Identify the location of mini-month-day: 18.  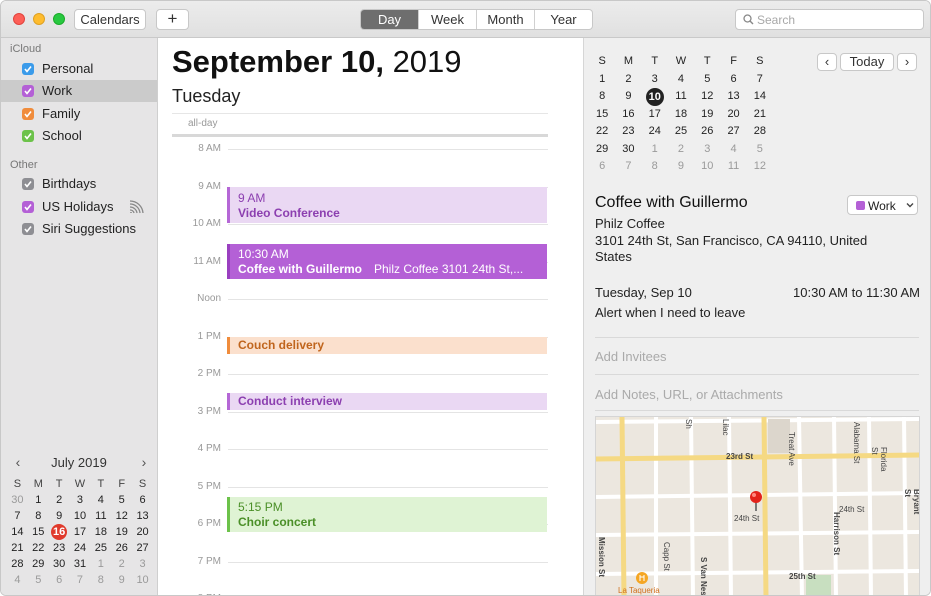
(100, 532).